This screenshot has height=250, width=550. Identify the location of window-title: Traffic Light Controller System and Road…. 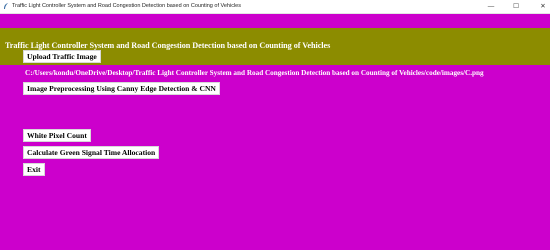
(126, 6).